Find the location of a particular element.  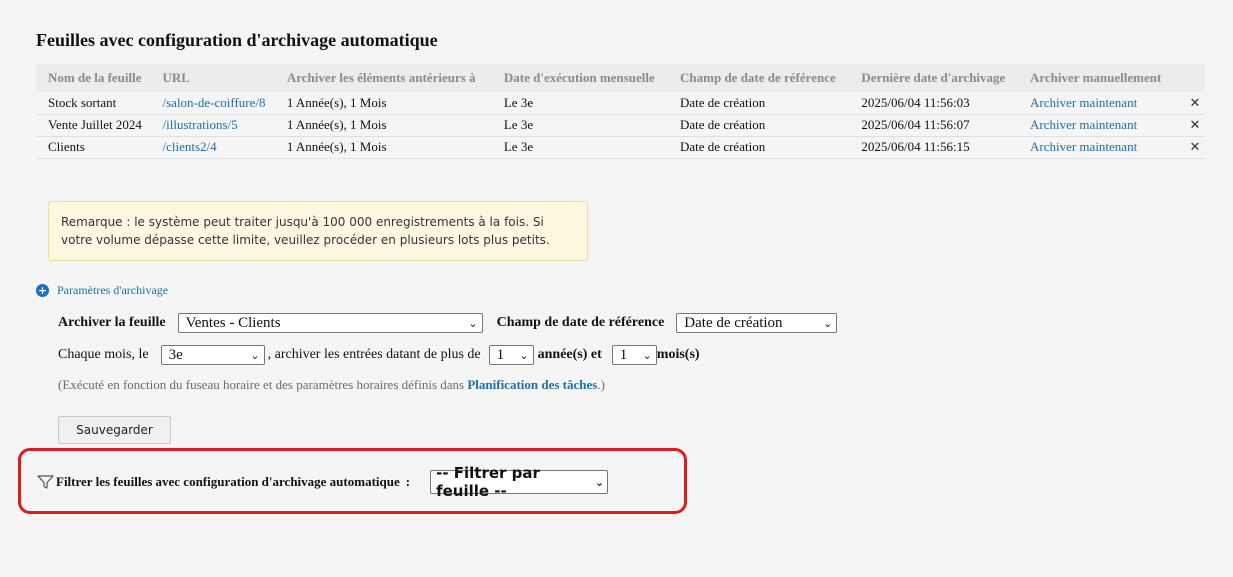

sheet-name: Vente Juillet 2024 is located at coordinates (95, 124).